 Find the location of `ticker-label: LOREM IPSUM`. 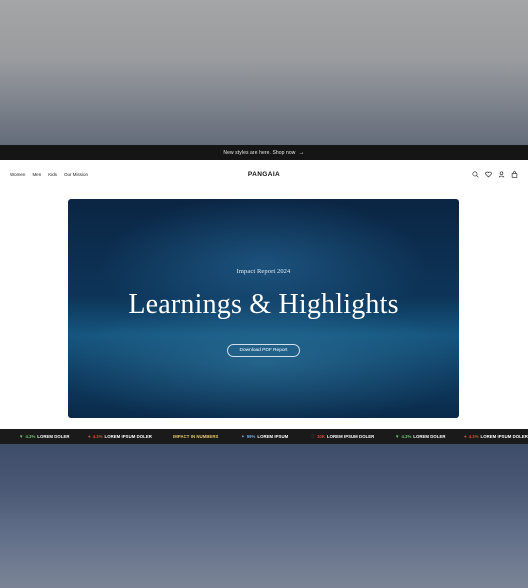

ticker-label: LOREM IPSUM is located at coordinates (273, 436).